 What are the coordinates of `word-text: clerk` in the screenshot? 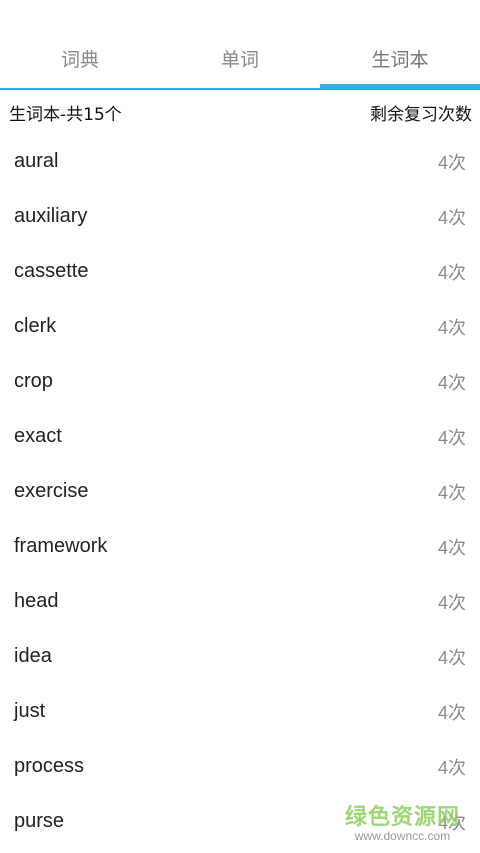 It's located at (35, 326).